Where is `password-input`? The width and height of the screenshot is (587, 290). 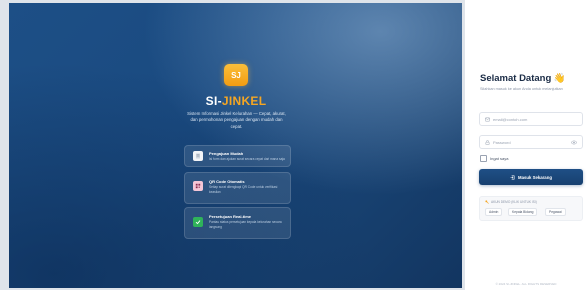
password-input is located at coordinates (532, 142).